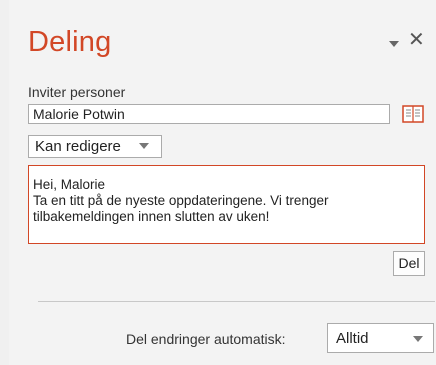 The width and height of the screenshot is (436, 365). Describe the element at coordinates (151, 216) in the screenshot. I see `message-line: tilbakemeldingen innen slutten av uken!` at that location.